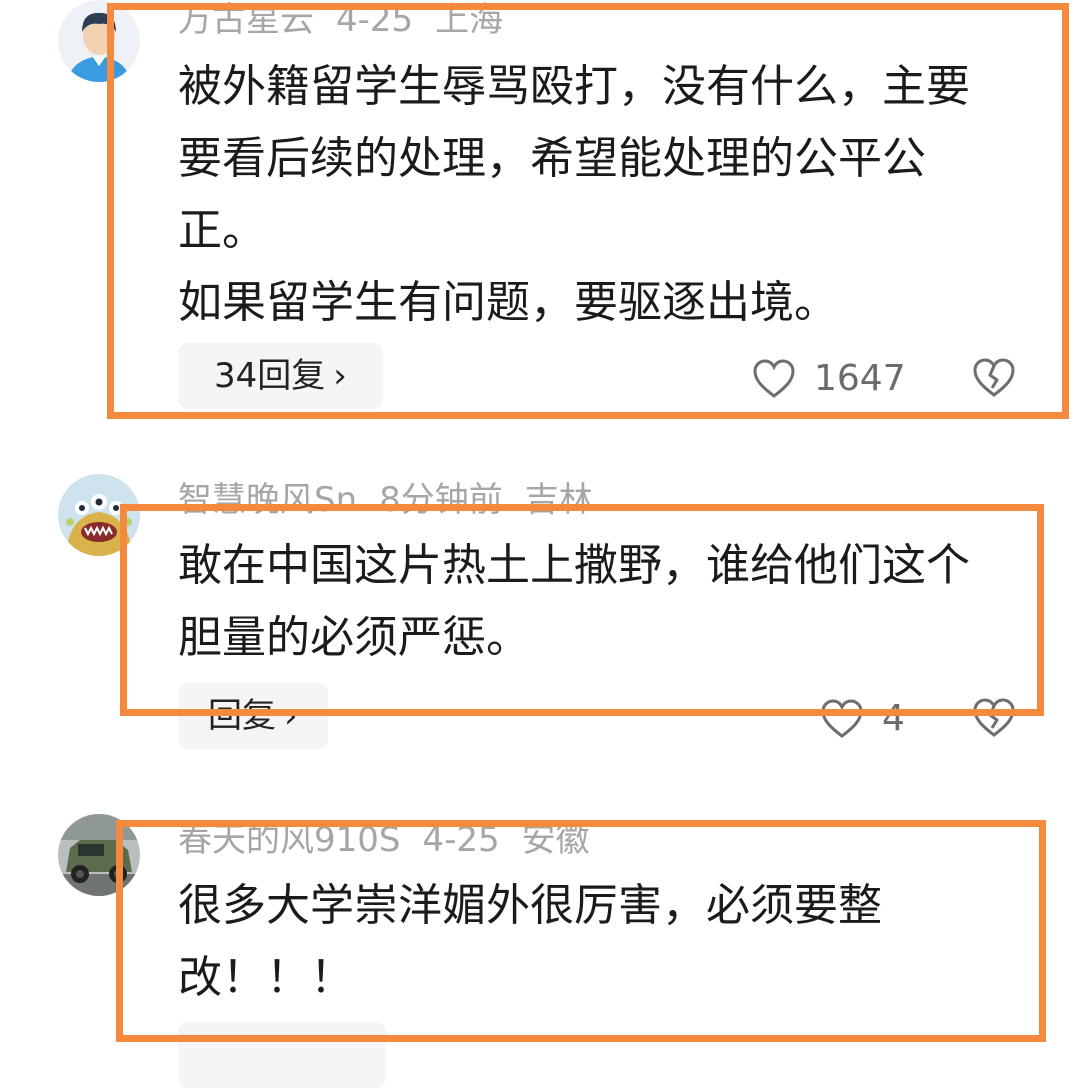  What do you see at coordinates (530, 941) in the screenshot?
I see `comment-text: 很多大学崇洋媚外很厉害，必须要整改！！！` at bounding box center [530, 941].